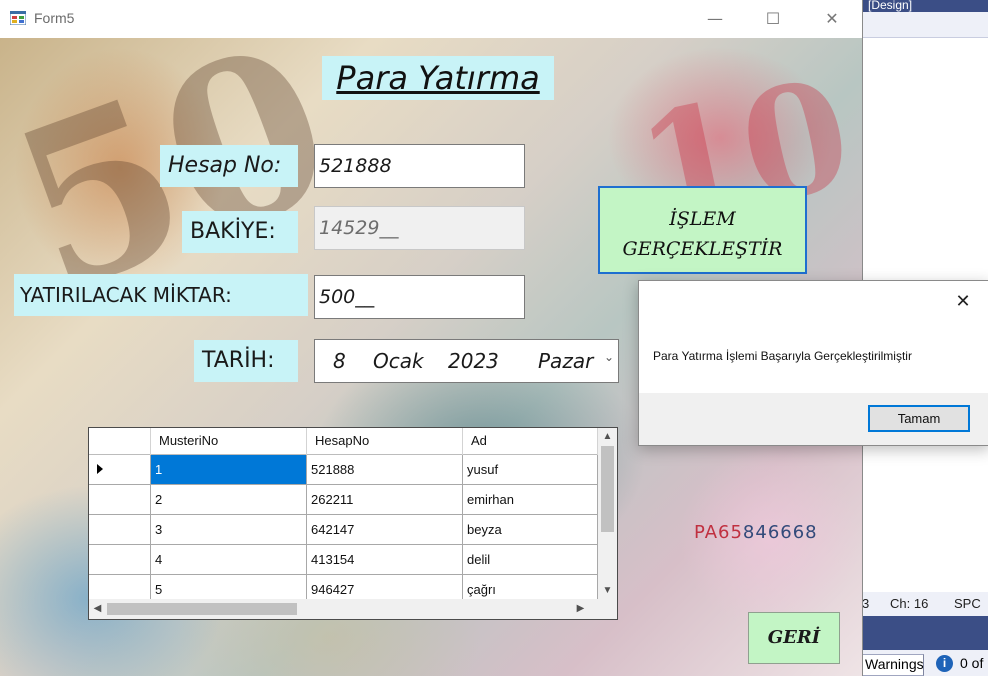 The width and height of the screenshot is (988, 676). I want to click on table-row: 1 521888 yusuf, so click(343, 470).